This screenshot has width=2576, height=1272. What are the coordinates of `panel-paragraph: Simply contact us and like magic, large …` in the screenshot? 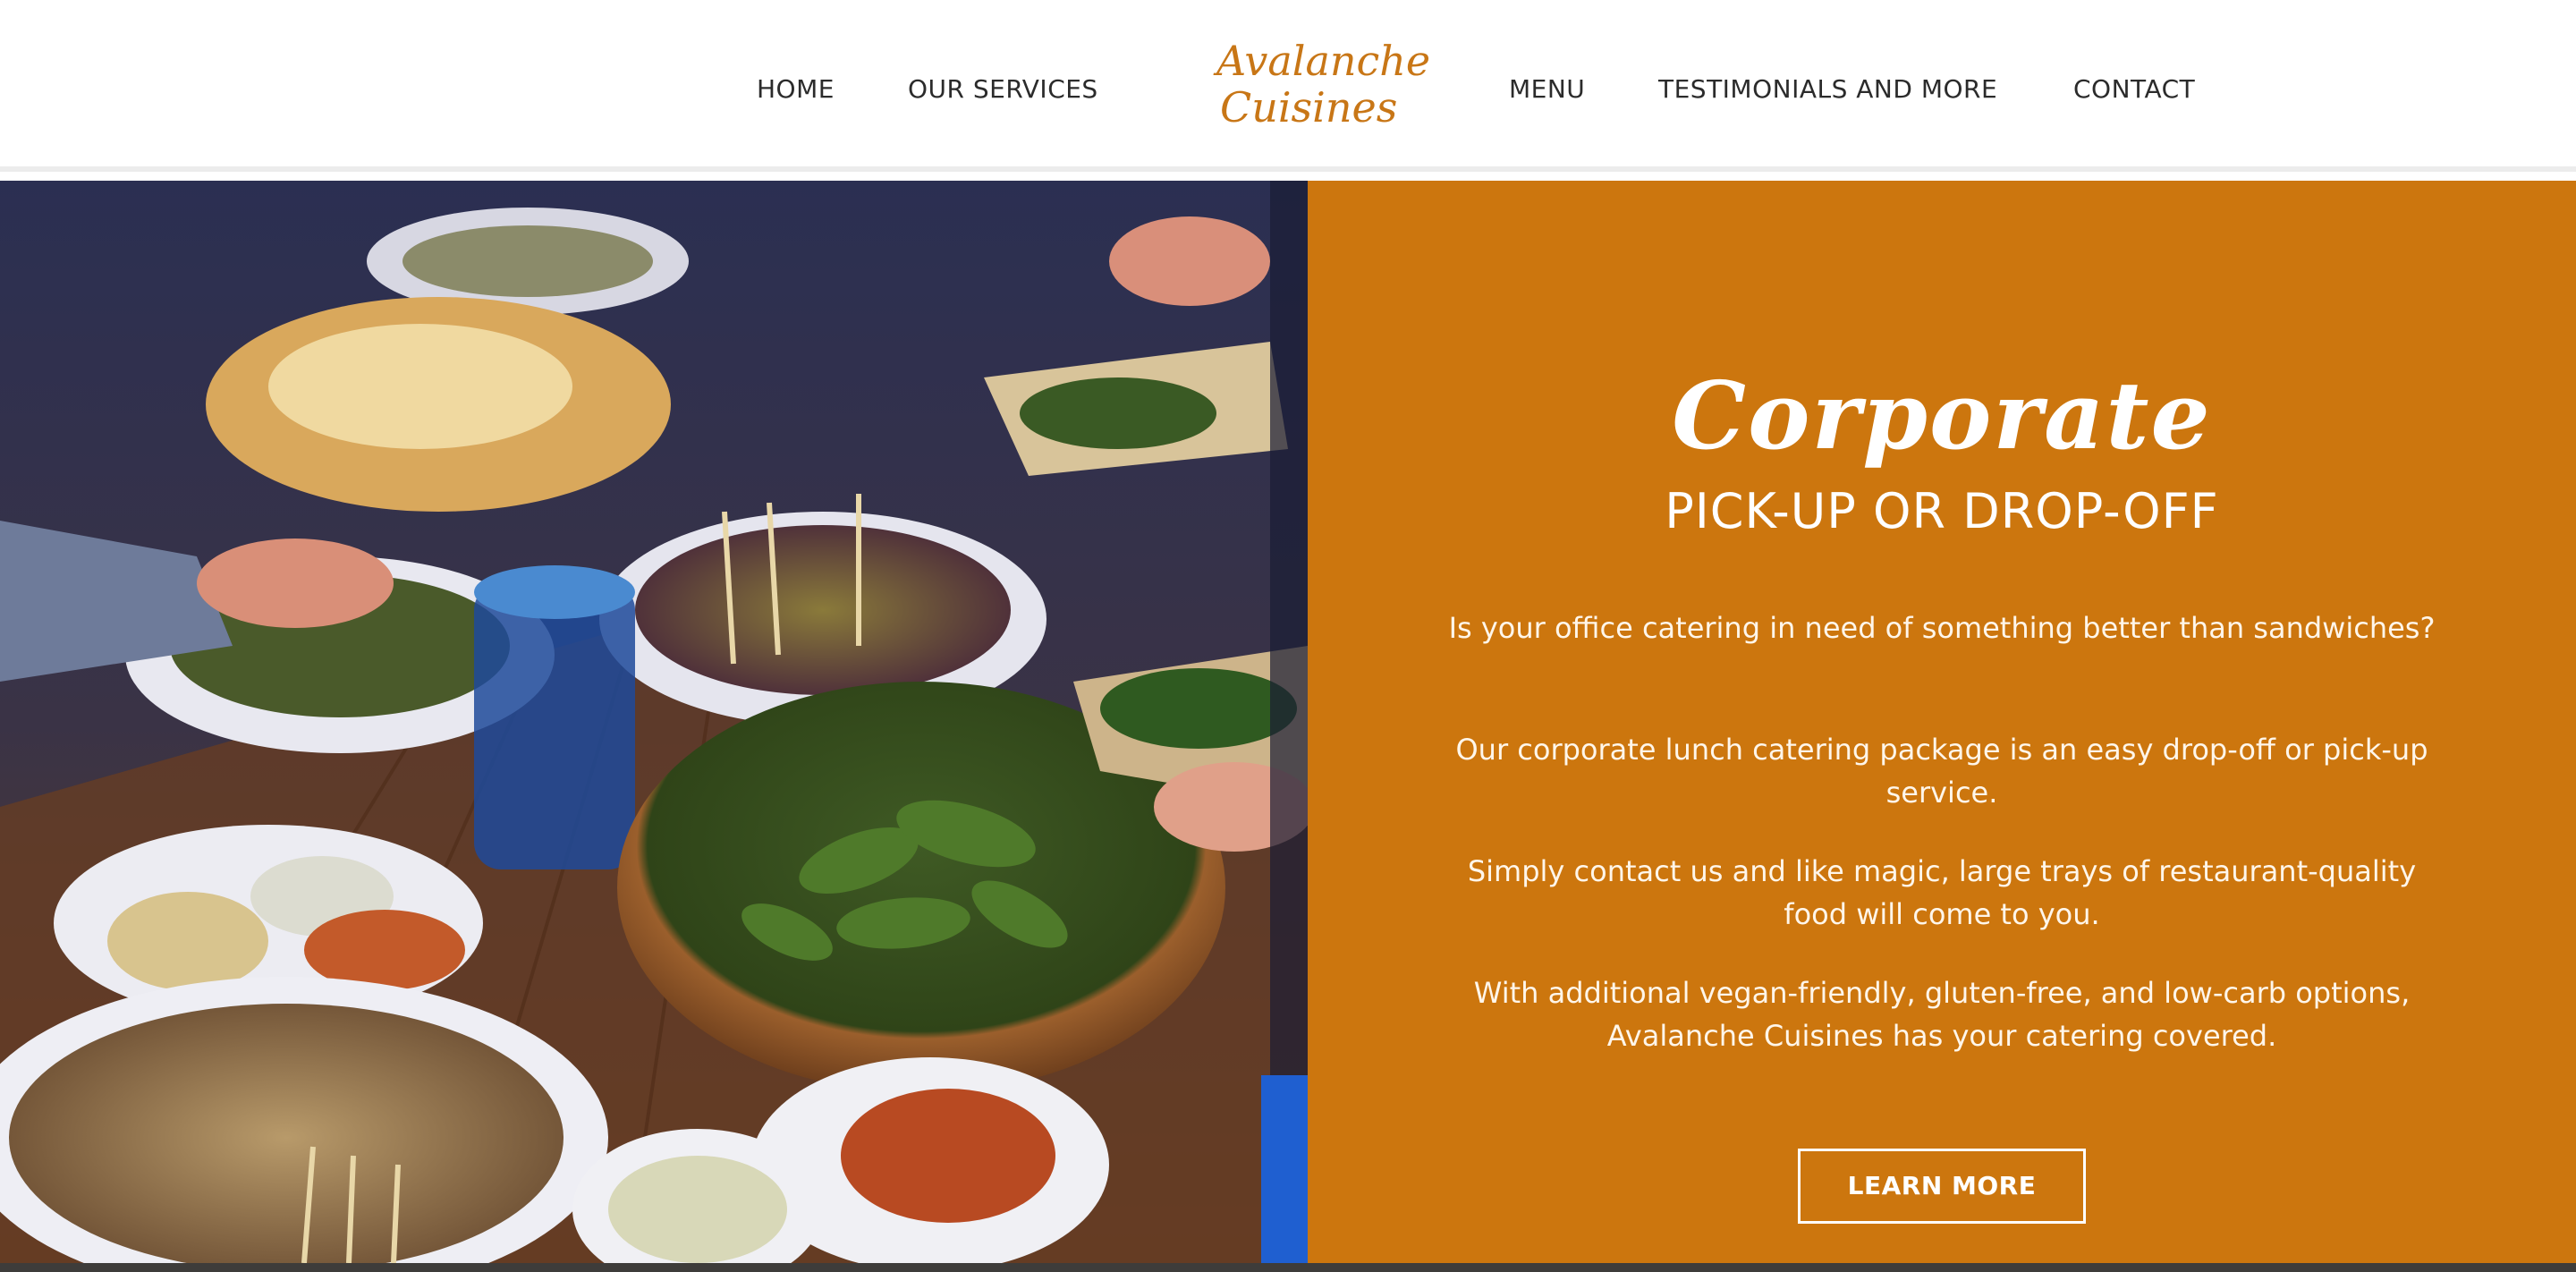 It's located at (1942, 892).